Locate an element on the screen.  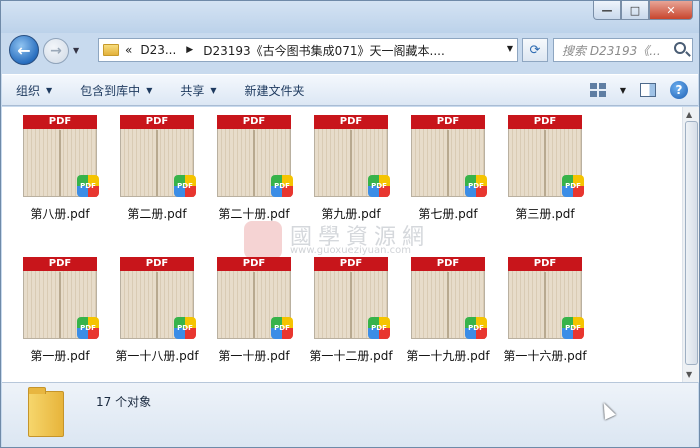
file-item: PDF PDF 第二册.pdf is located at coordinates (147, 167).